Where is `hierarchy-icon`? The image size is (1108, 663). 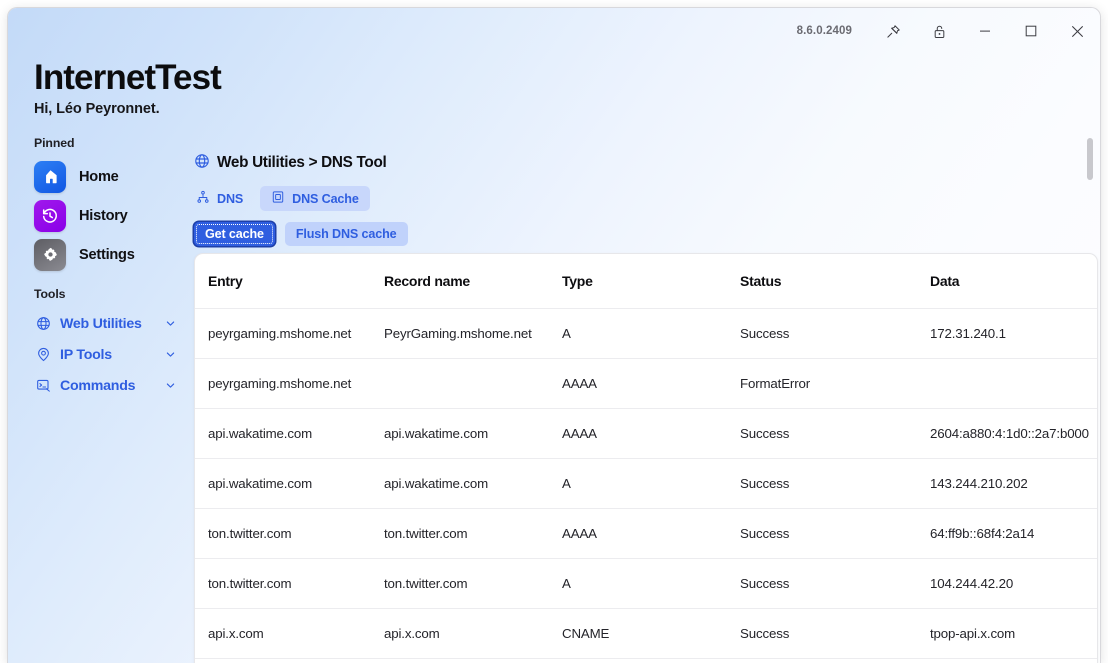
hierarchy-icon is located at coordinates (203, 198).